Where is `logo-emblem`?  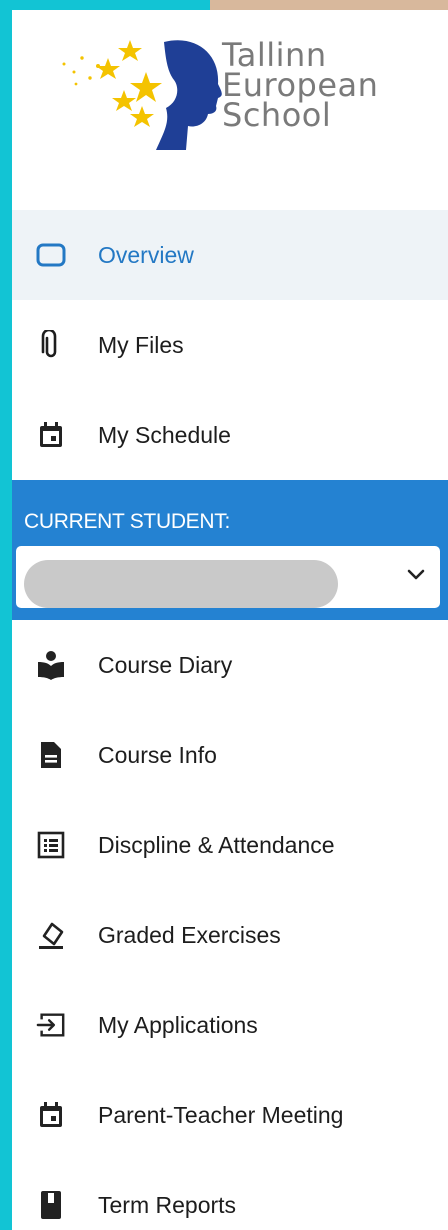
logo-emblem is located at coordinates (142, 95).